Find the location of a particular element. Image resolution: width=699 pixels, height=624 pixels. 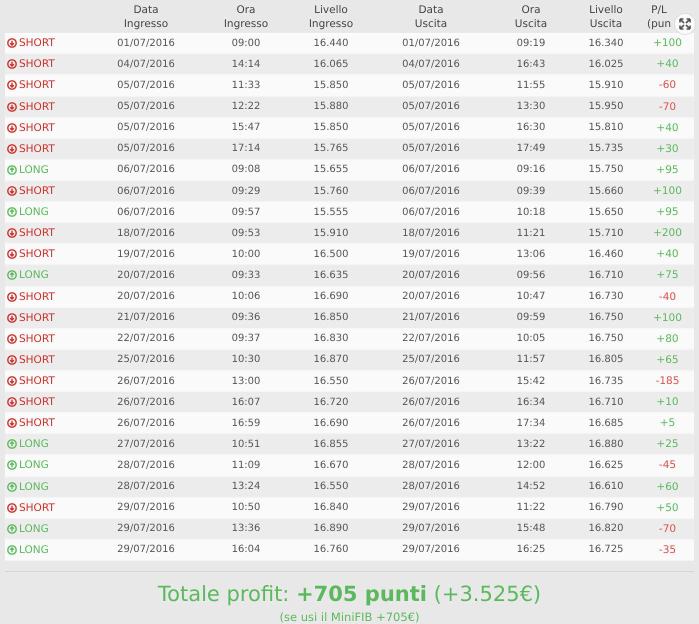

table-cell-text: 11:57 is located at coordinates (531, 360).